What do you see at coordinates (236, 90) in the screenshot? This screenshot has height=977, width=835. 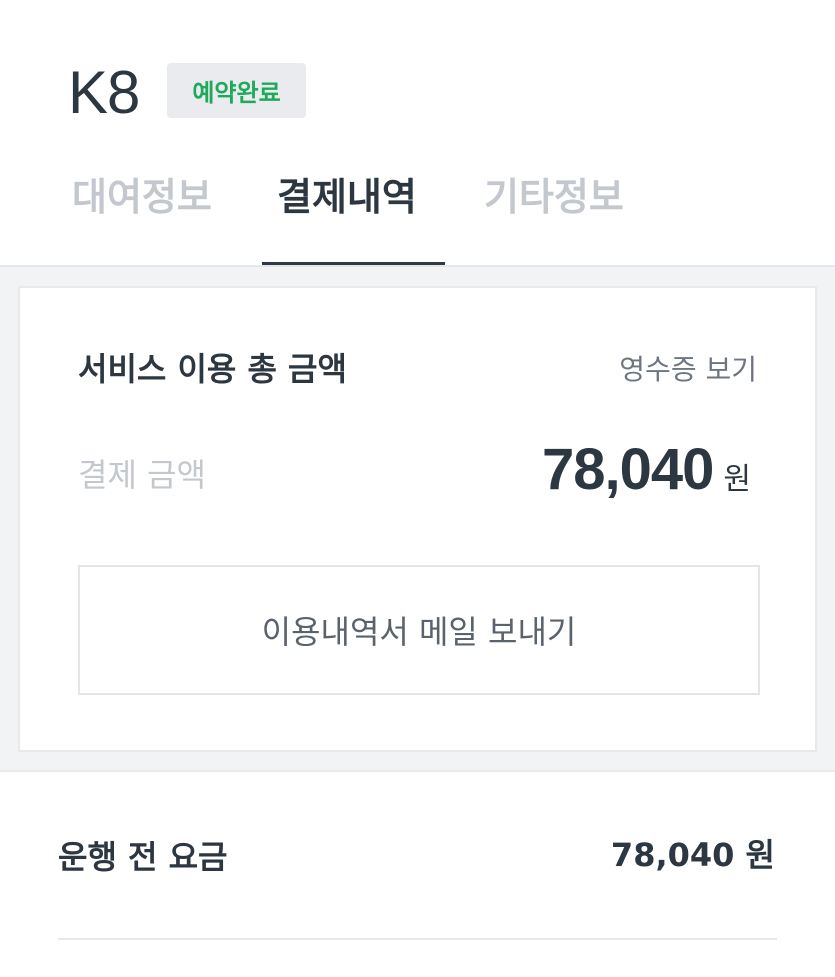 I see `status-badge: 예약완료` at bounding box center [236, 90].